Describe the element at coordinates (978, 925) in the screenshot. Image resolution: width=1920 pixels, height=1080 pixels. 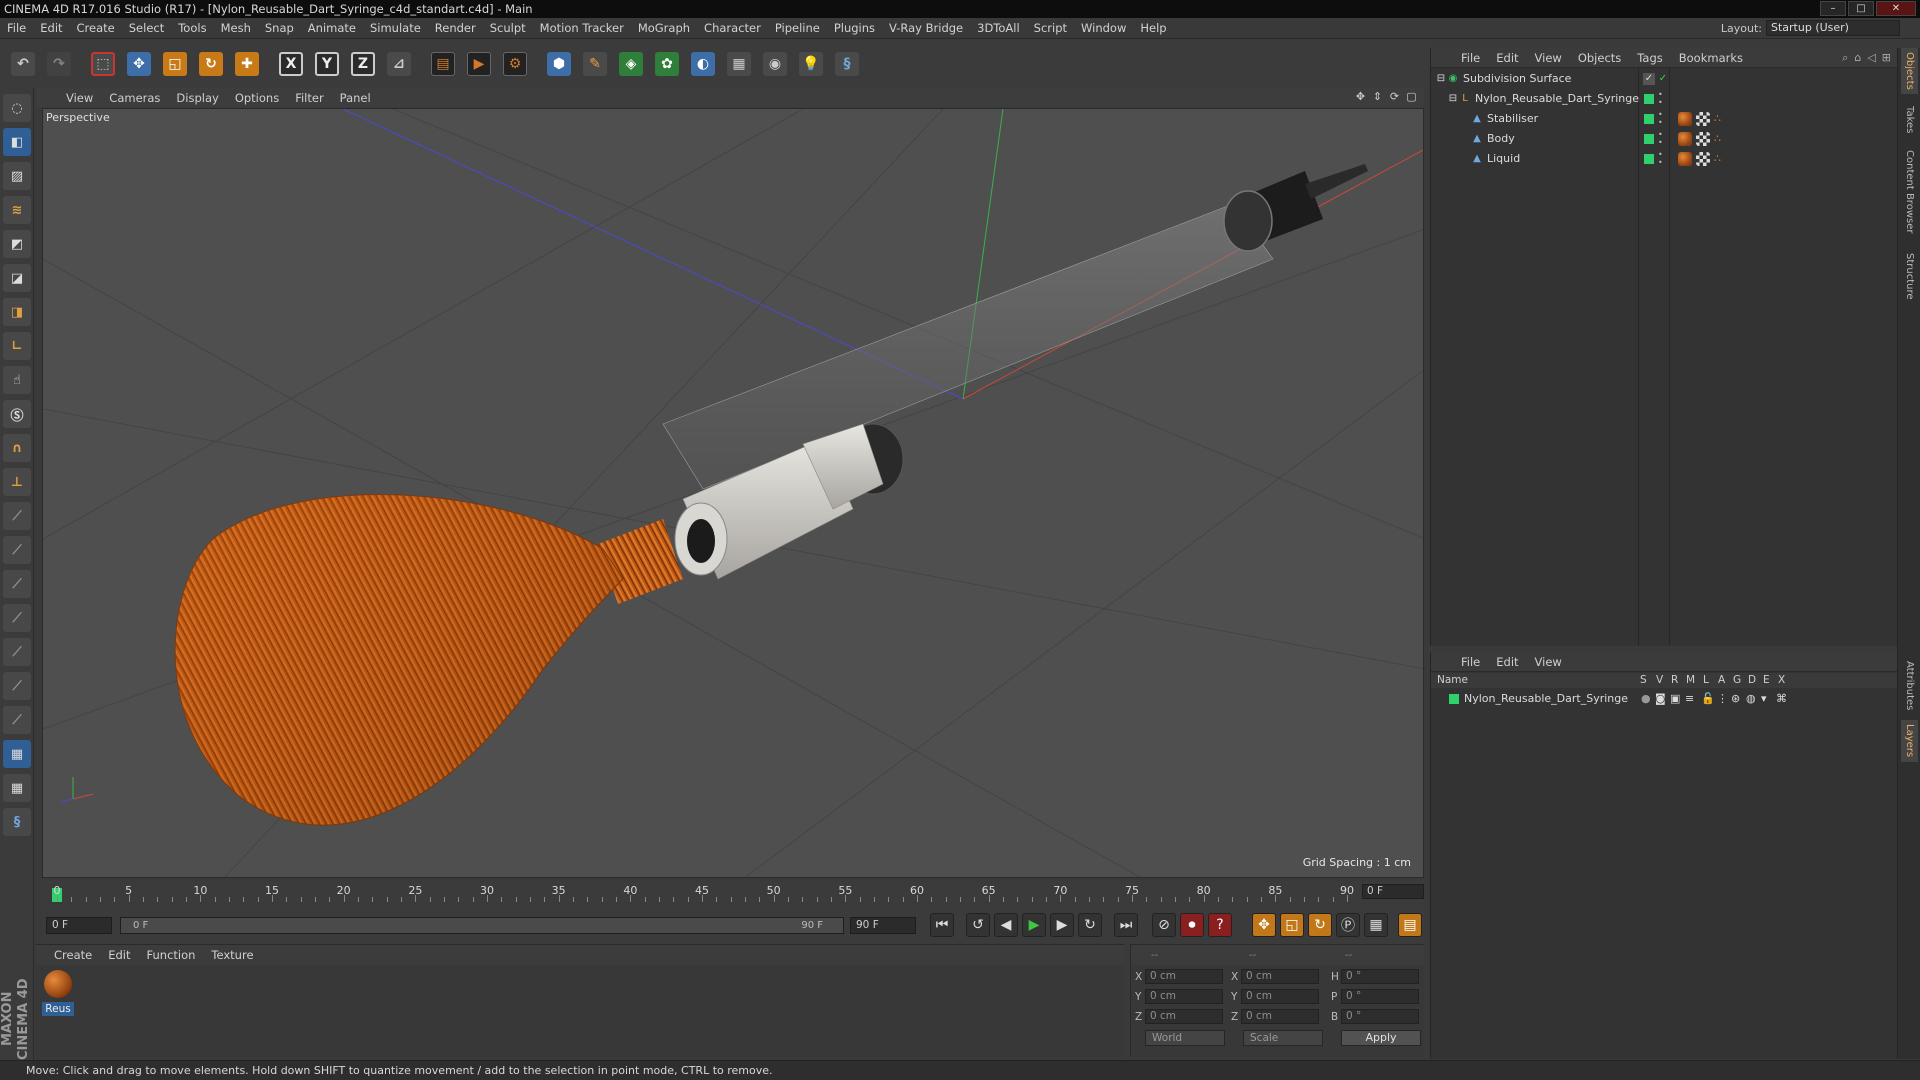
I see `previous-key-button: ↺` at that location.